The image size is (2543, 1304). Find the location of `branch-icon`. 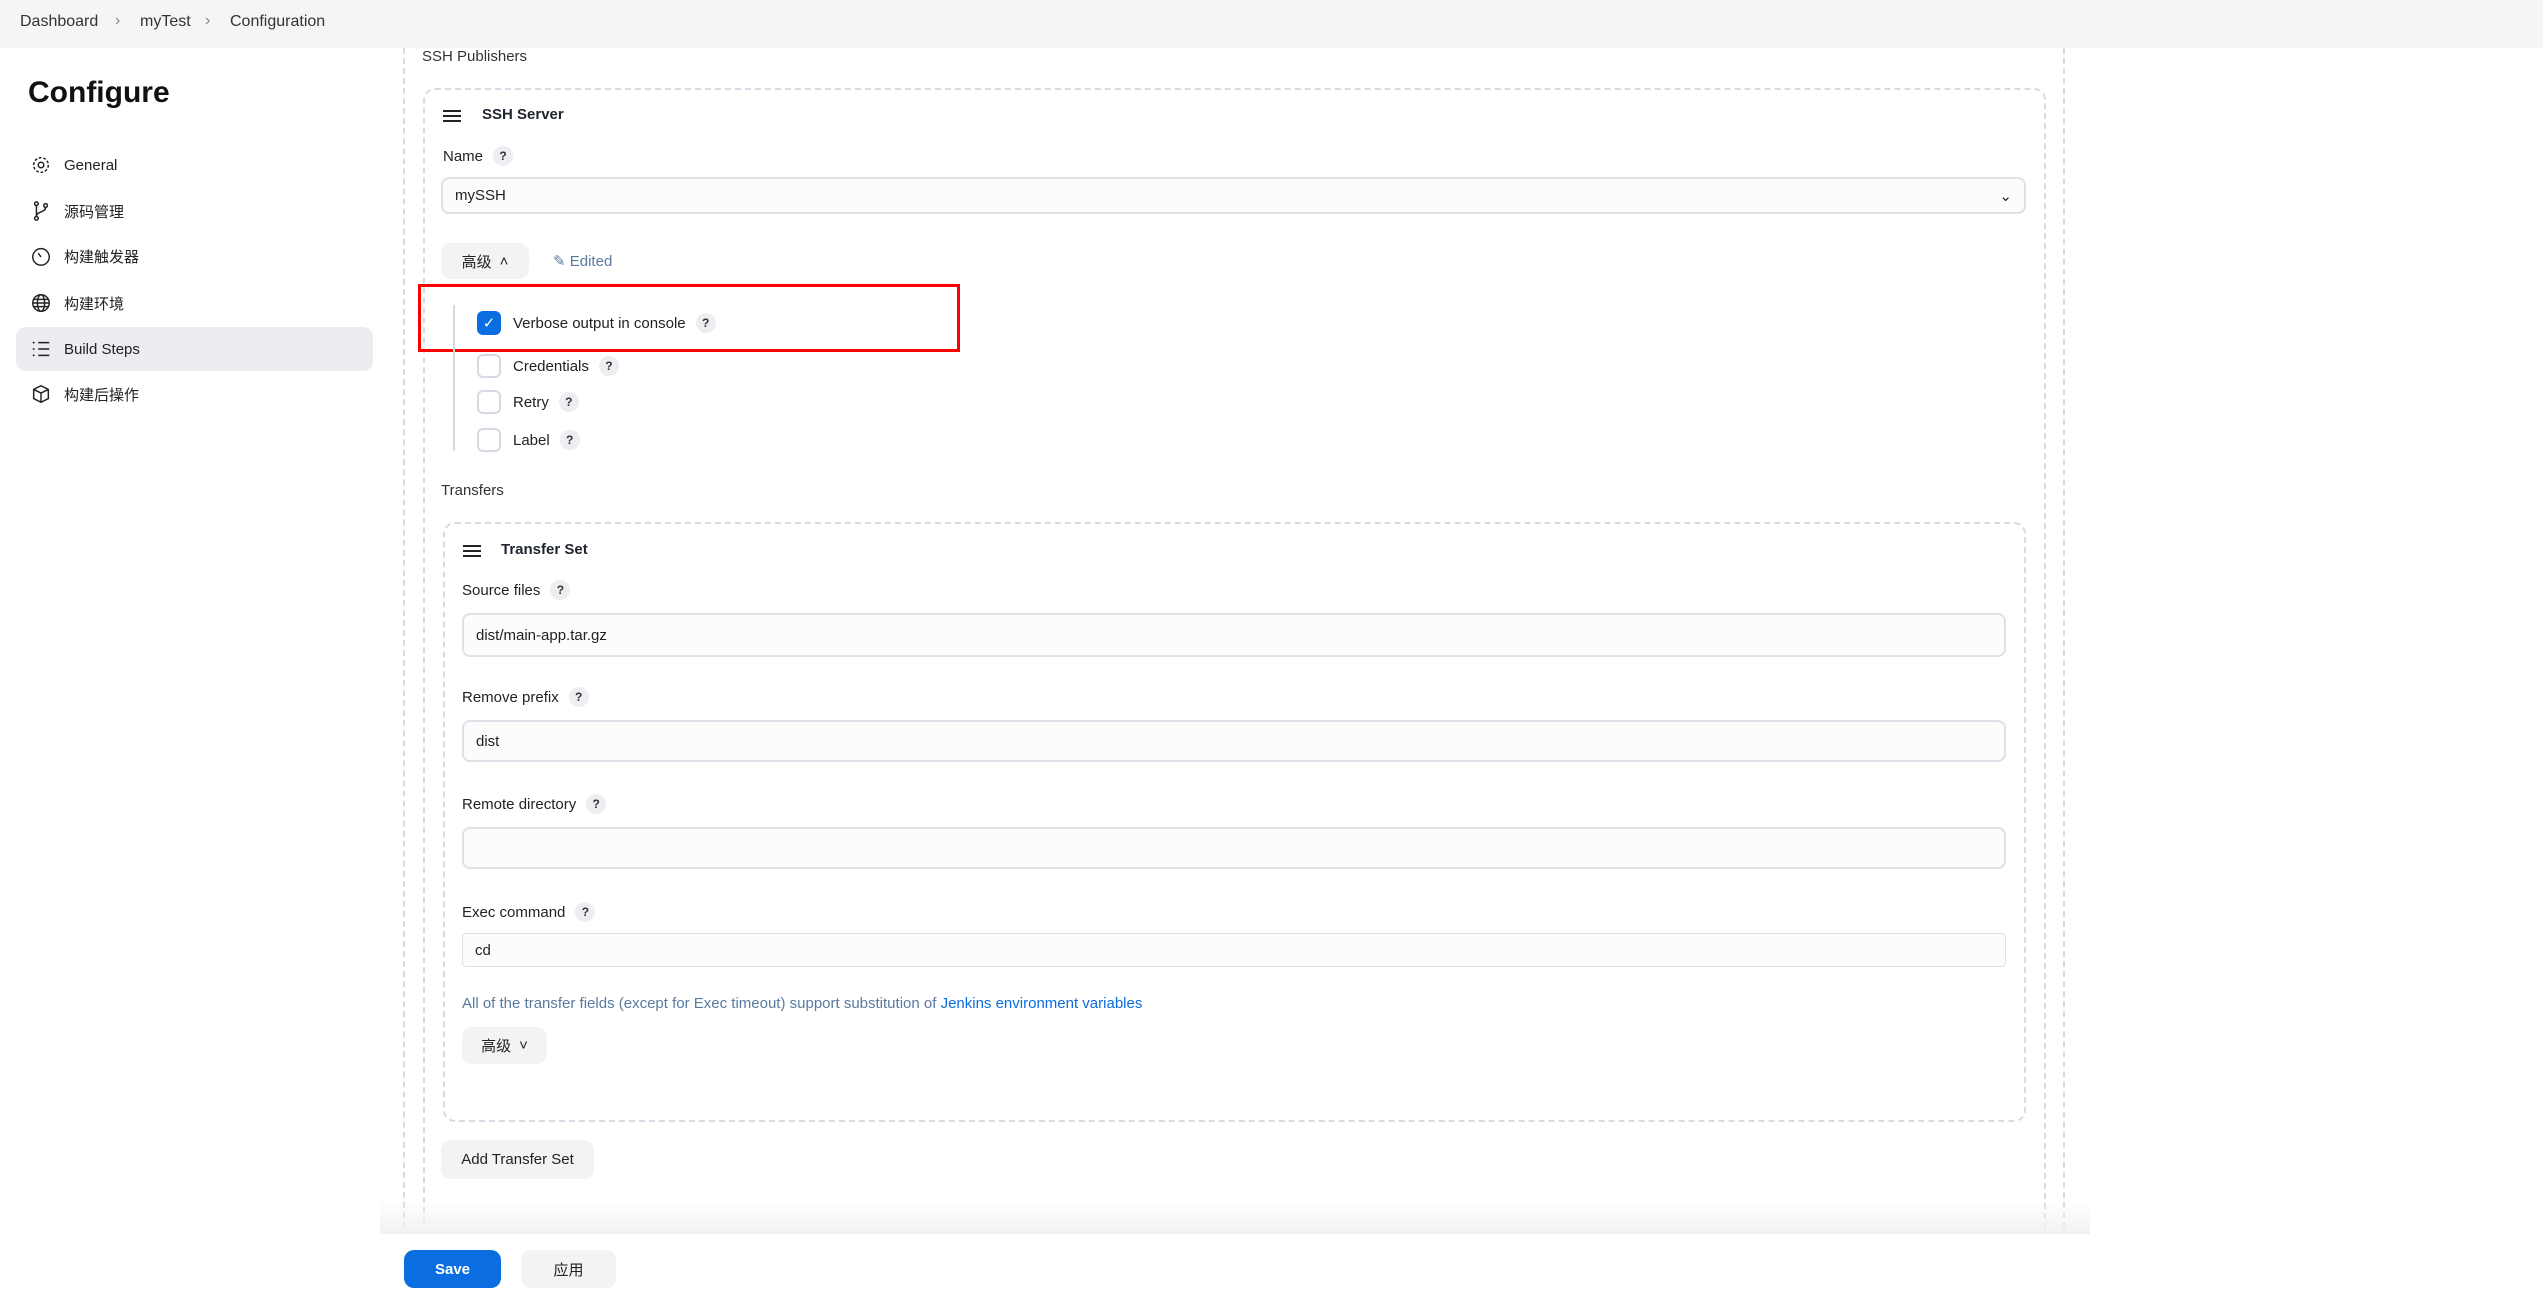

branch-icon is located at coordinates (41, 211).